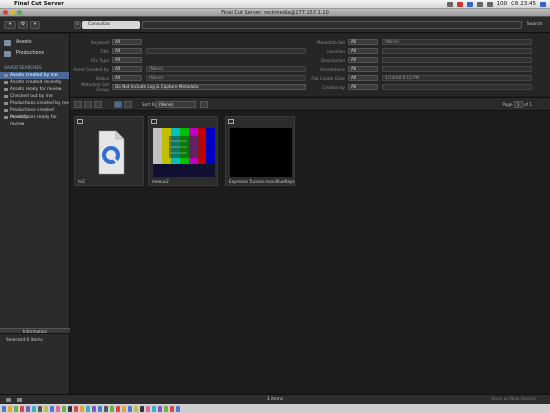  What do you see at coordinates (128, 104) in the screenshot?
I see `list-view-icon` at bounding box center [128, 104].